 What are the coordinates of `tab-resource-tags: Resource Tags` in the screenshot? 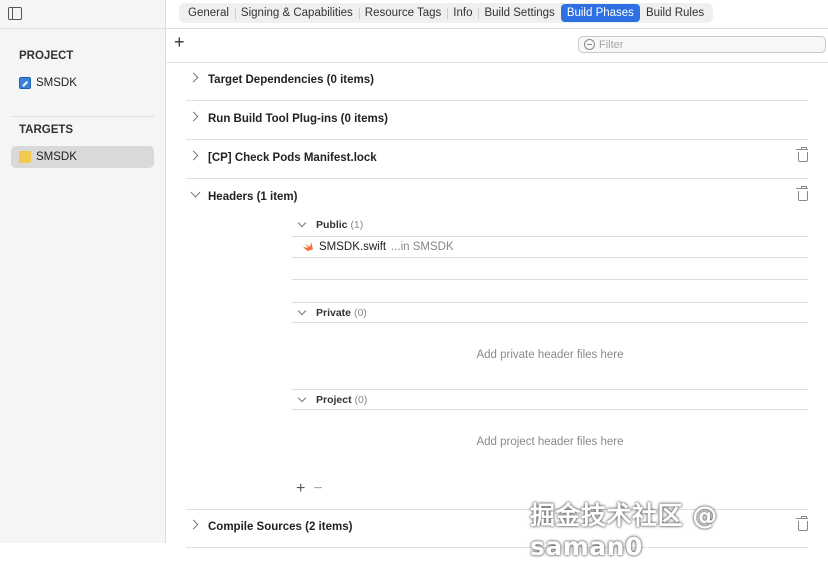 It's located at (403, 13).